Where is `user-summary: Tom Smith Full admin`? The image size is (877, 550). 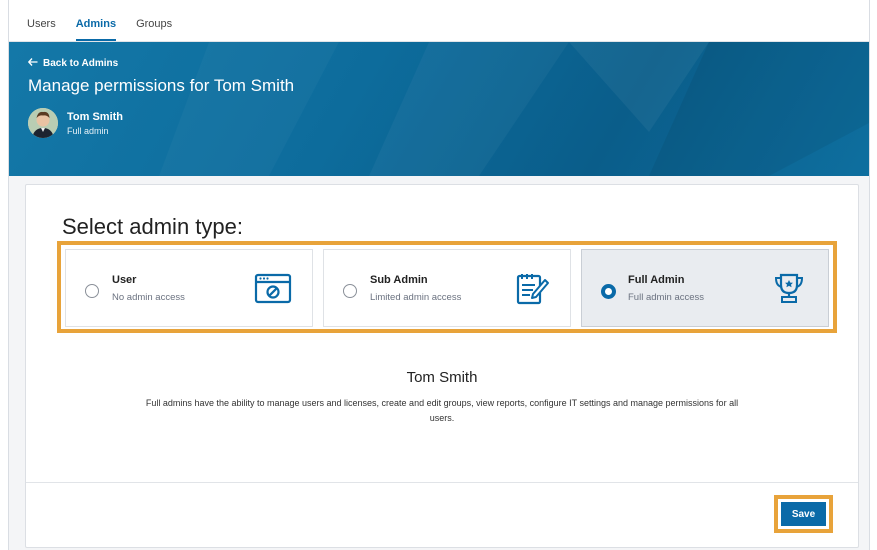
user-summary: Tom Smith Full admin is located at coordinates (75, 123).